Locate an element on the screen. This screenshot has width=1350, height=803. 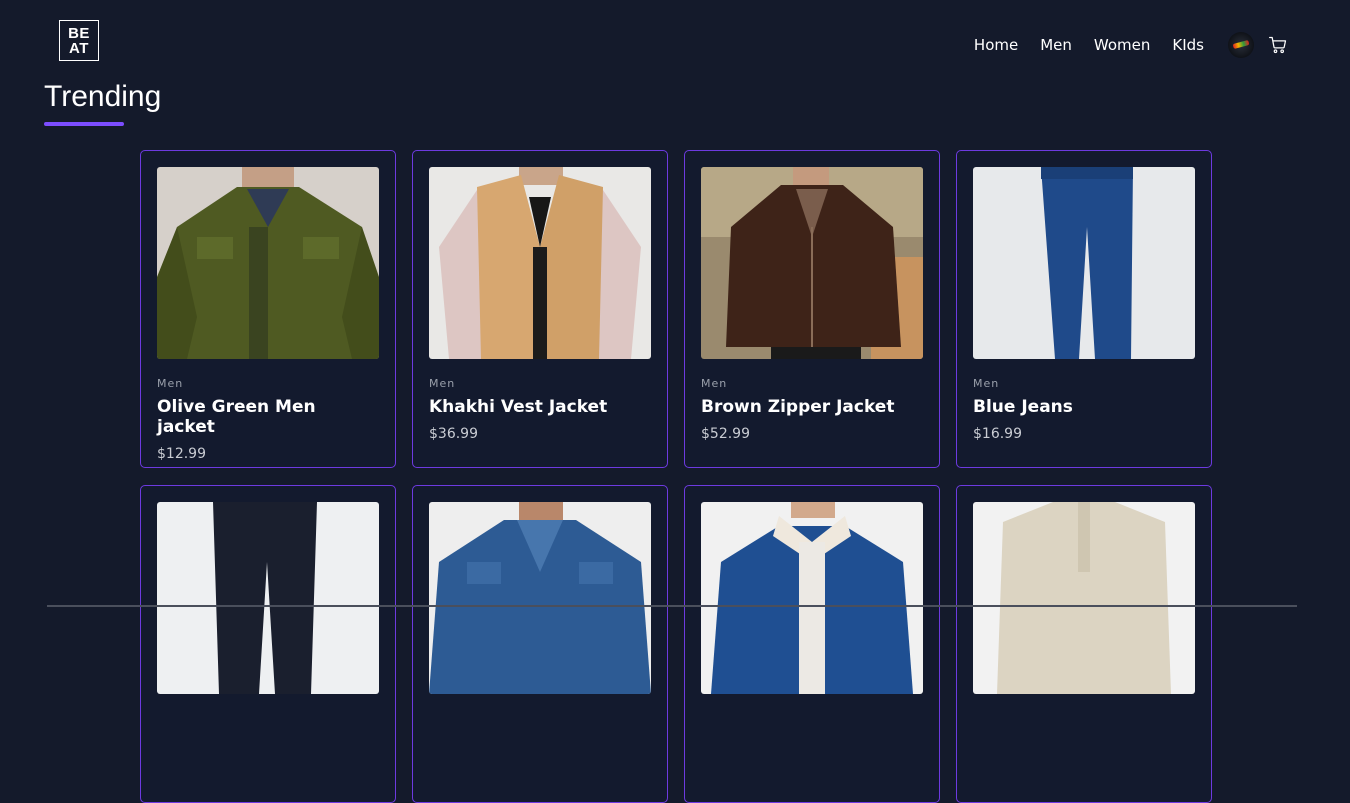
product-price: $36.99 is located at coordinates (453, 434).